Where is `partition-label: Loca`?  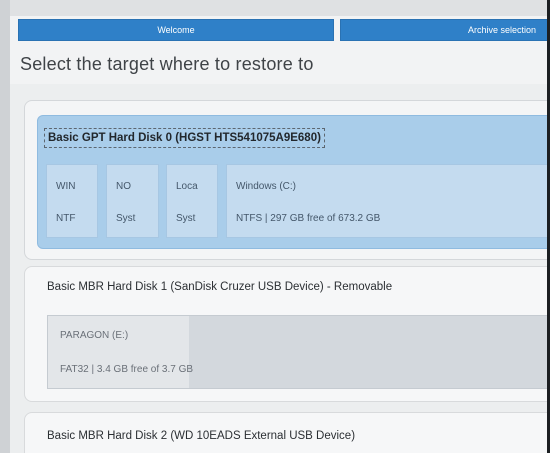
partition-label: Loca is located at coordinates (187, 186).